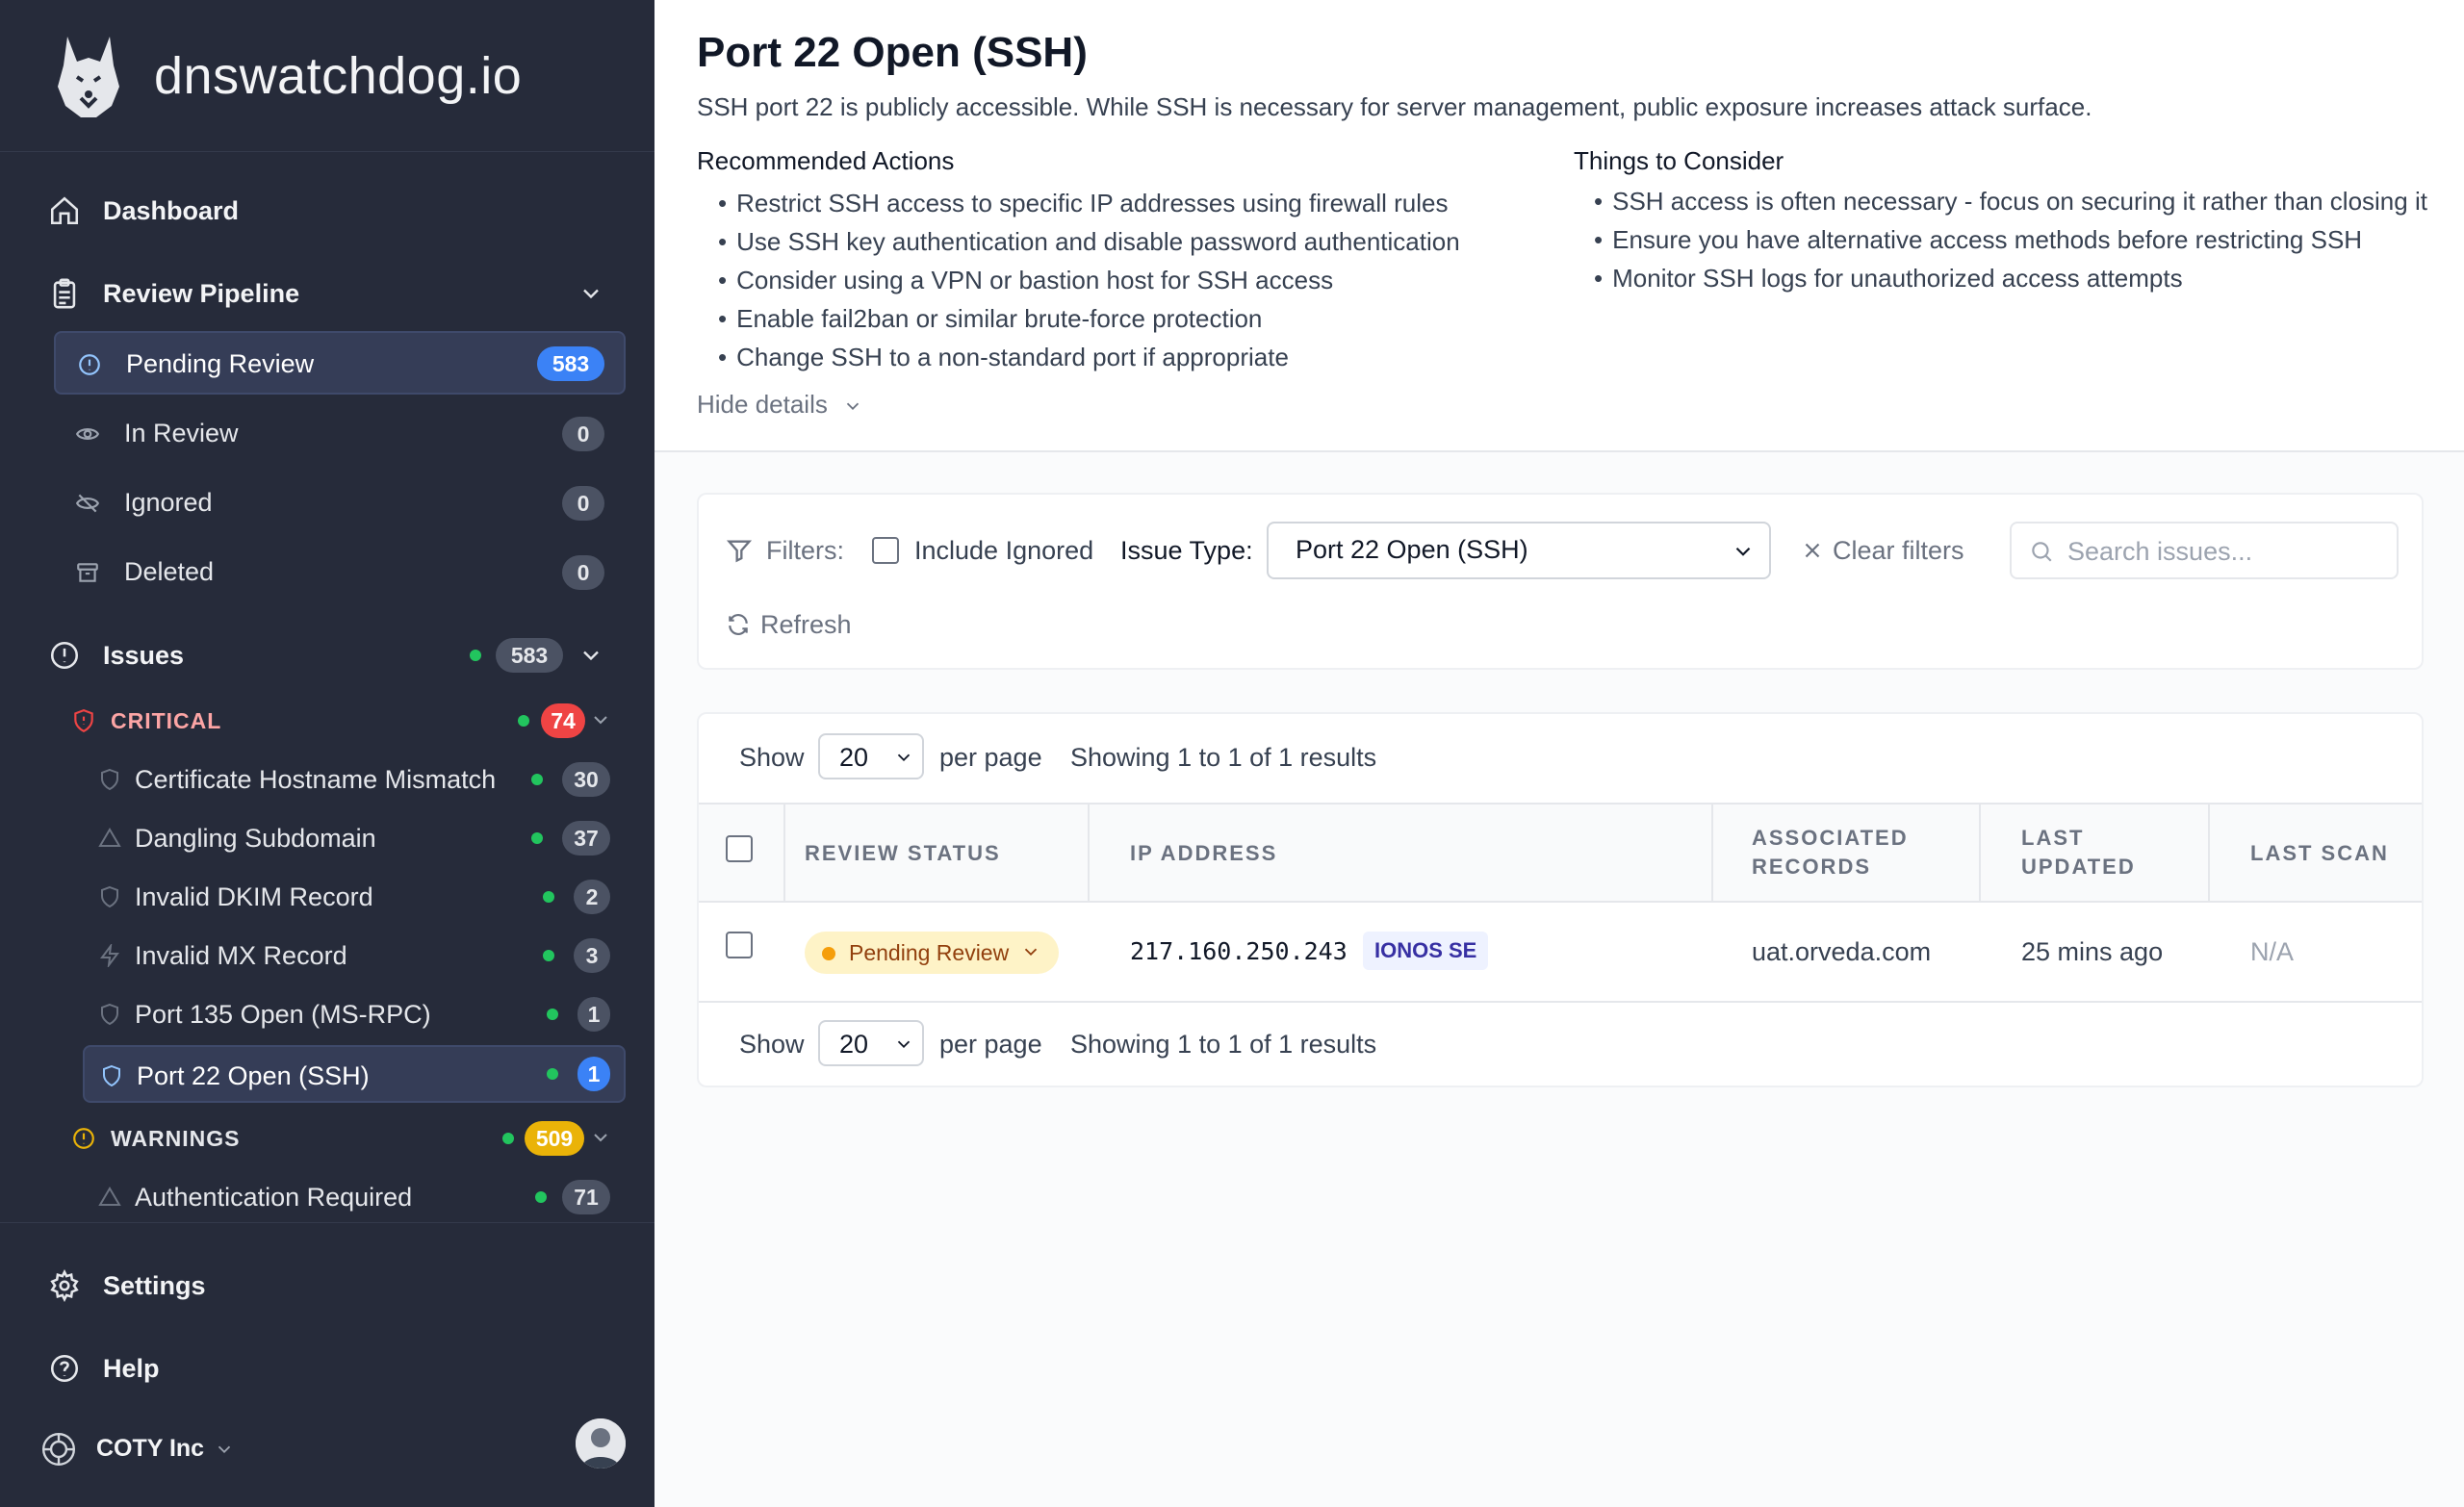 This screenshot has width=2464, height=1507. What do you see at coordinates (83, 721) in the screenshot?
I see `shield-alert-icon` at bounding box center [83, 721].